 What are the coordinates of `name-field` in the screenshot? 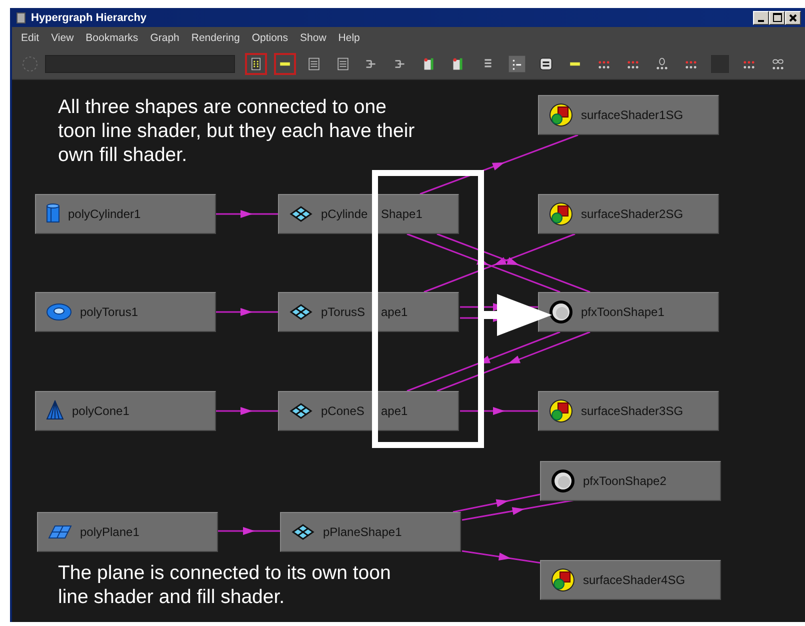 It's located at (140, 64).